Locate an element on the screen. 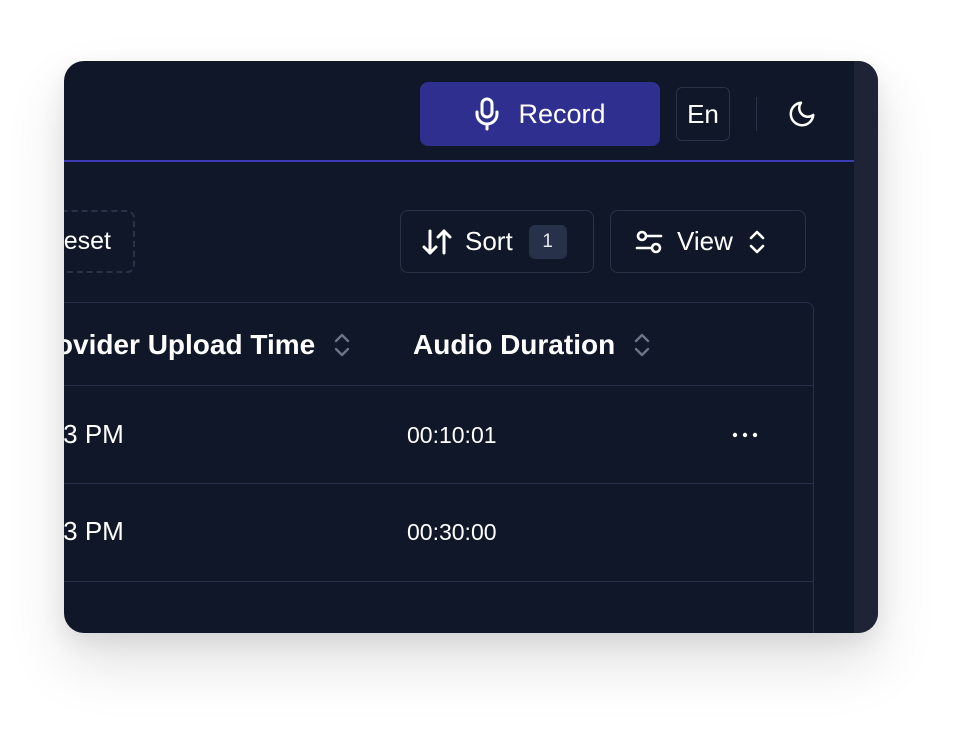  column-header-audio-duration: Audio Duration is located at coordinates (532, 345).